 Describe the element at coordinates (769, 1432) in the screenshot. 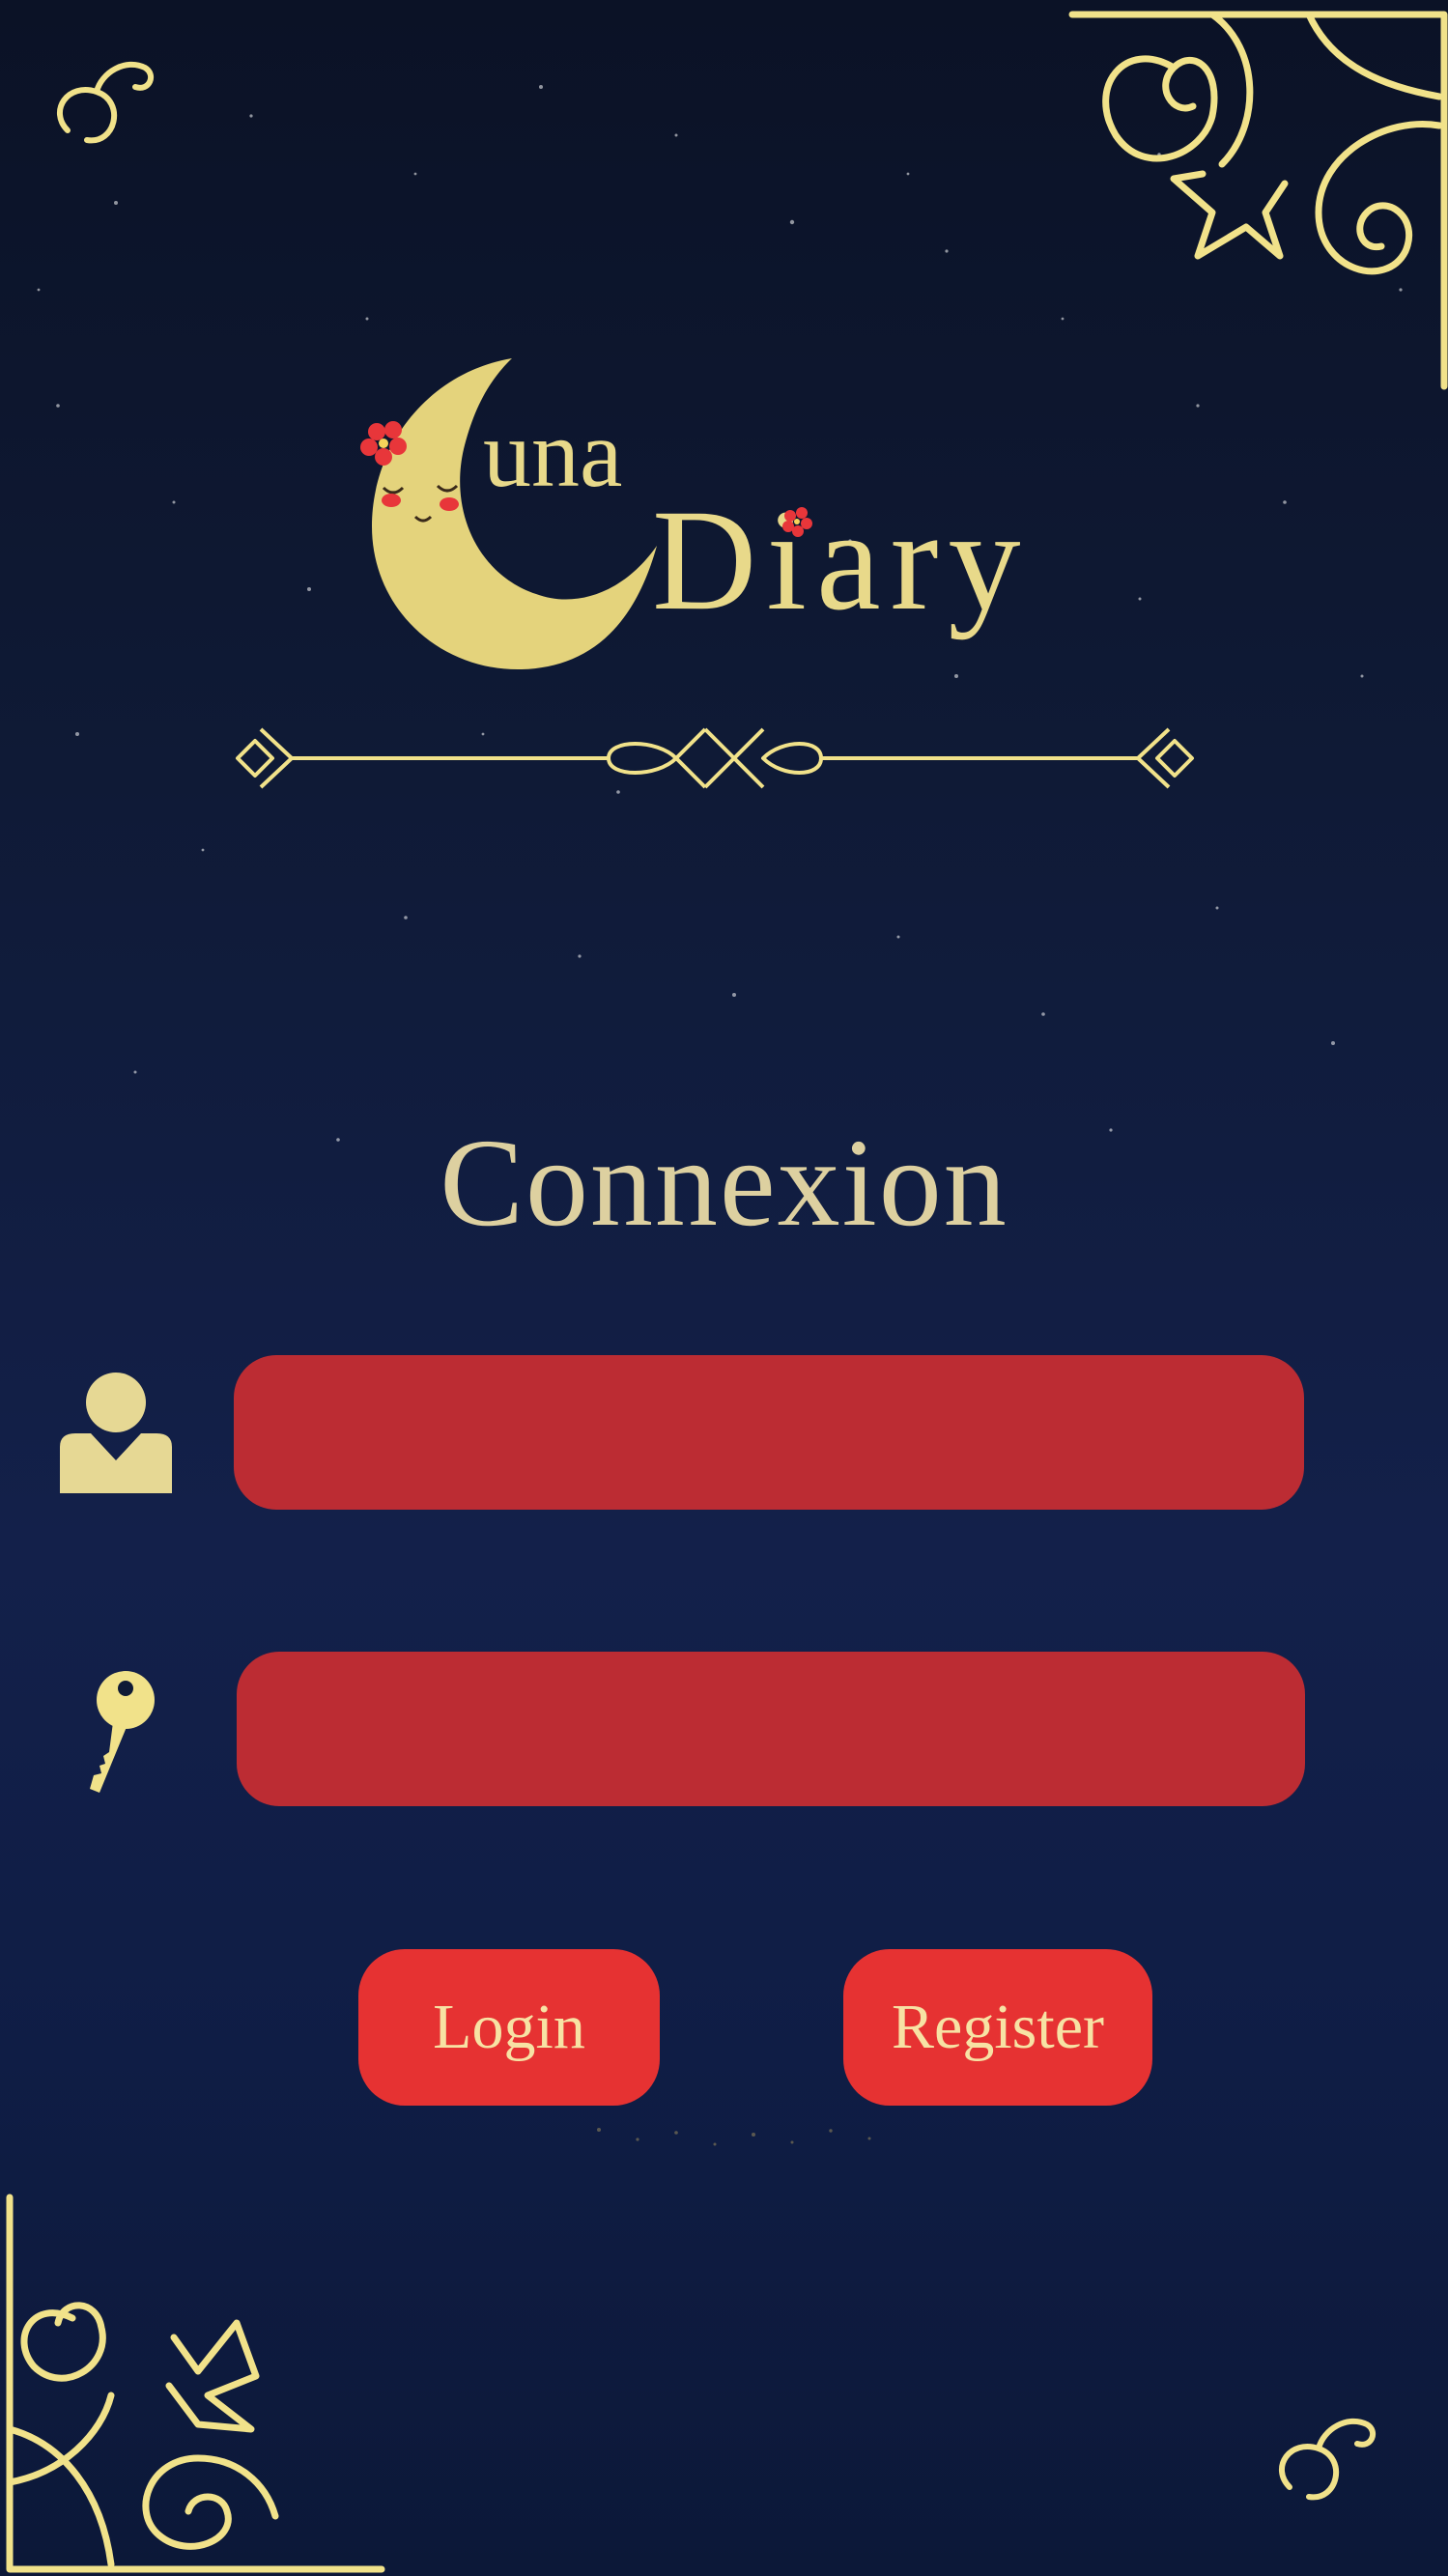

I see `username-input` at that location.